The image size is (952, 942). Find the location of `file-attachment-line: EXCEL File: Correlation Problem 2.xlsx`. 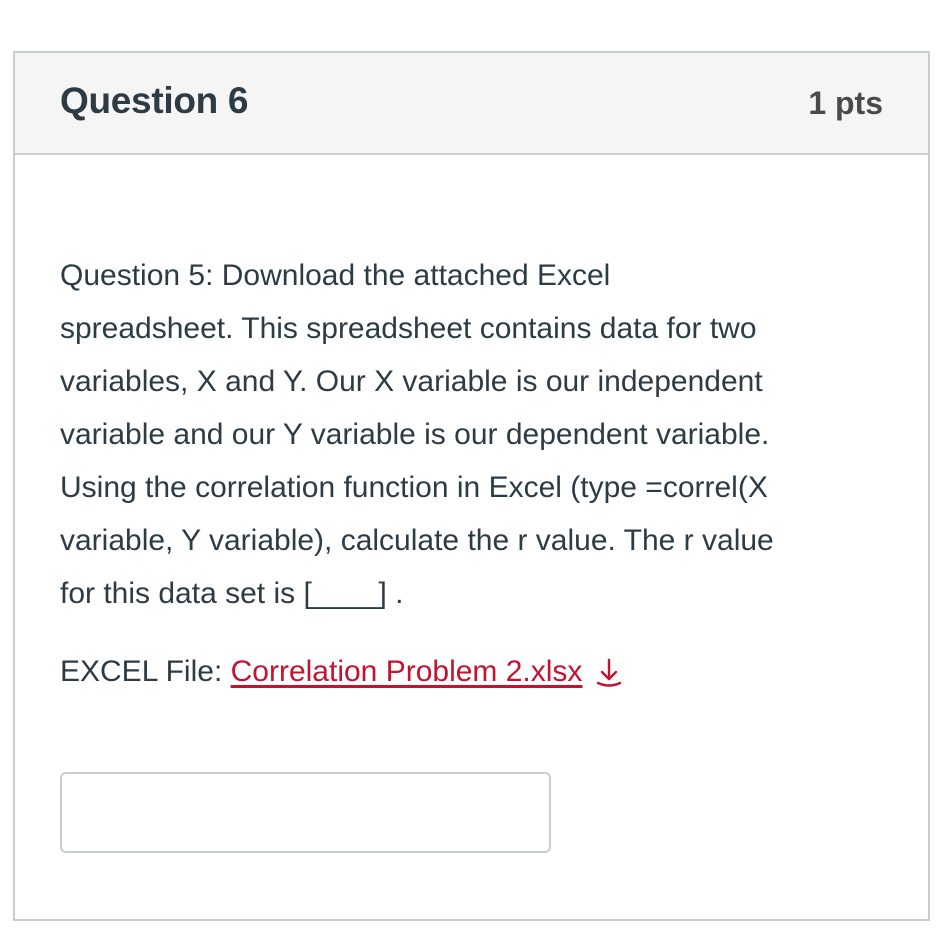

file-attachment-line: EXCEL File: Correlation Problem 2.xlsx is located at coordinates (475, 671).